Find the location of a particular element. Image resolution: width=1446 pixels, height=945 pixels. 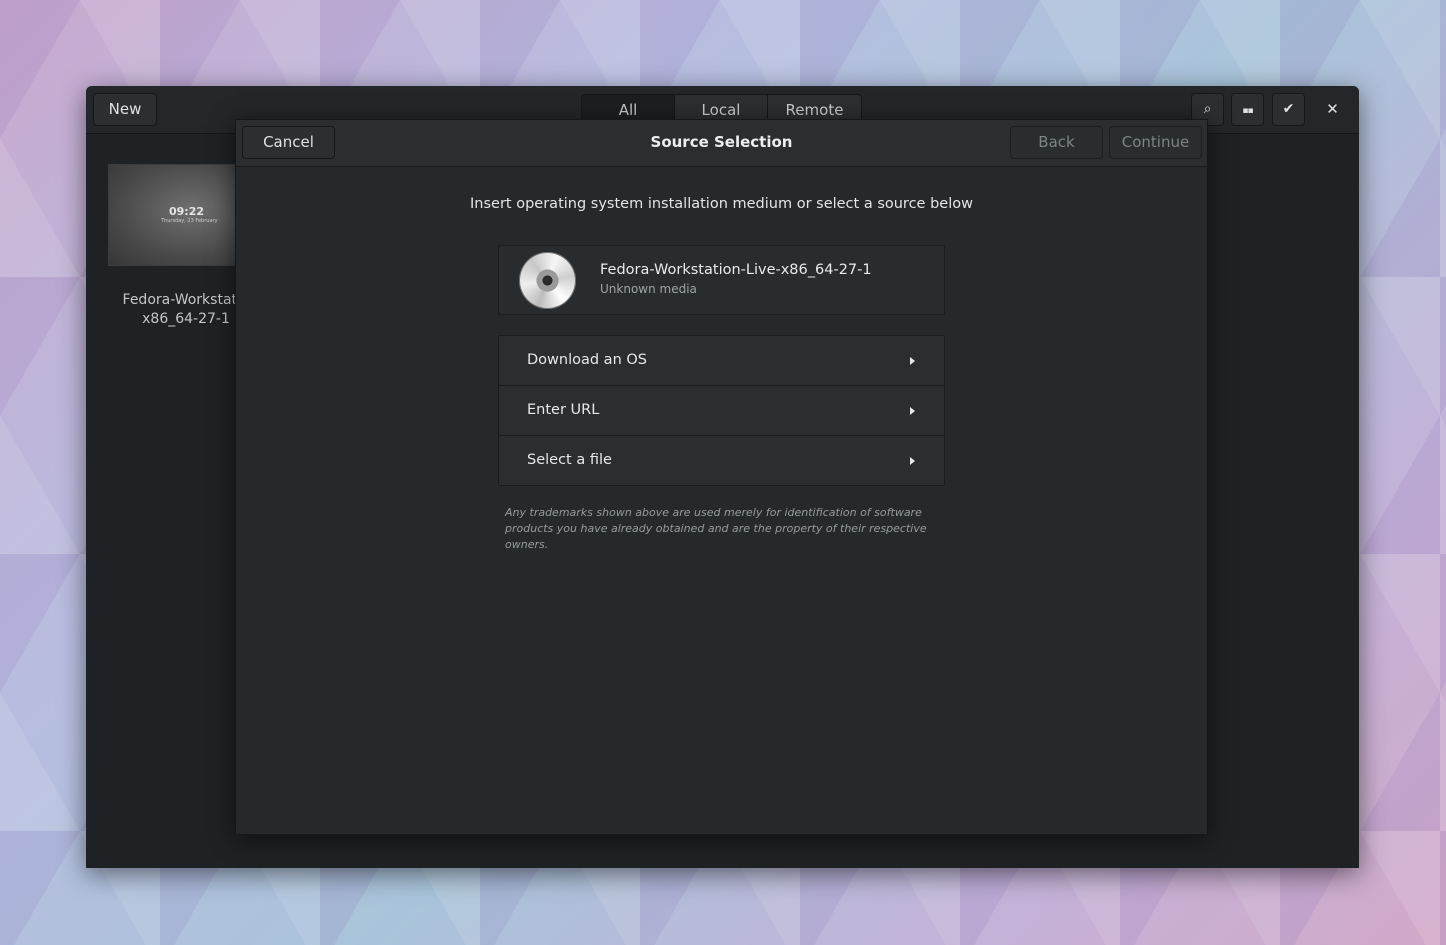

selection-mode-button: ✔ is located at coordinates (1288, 109).